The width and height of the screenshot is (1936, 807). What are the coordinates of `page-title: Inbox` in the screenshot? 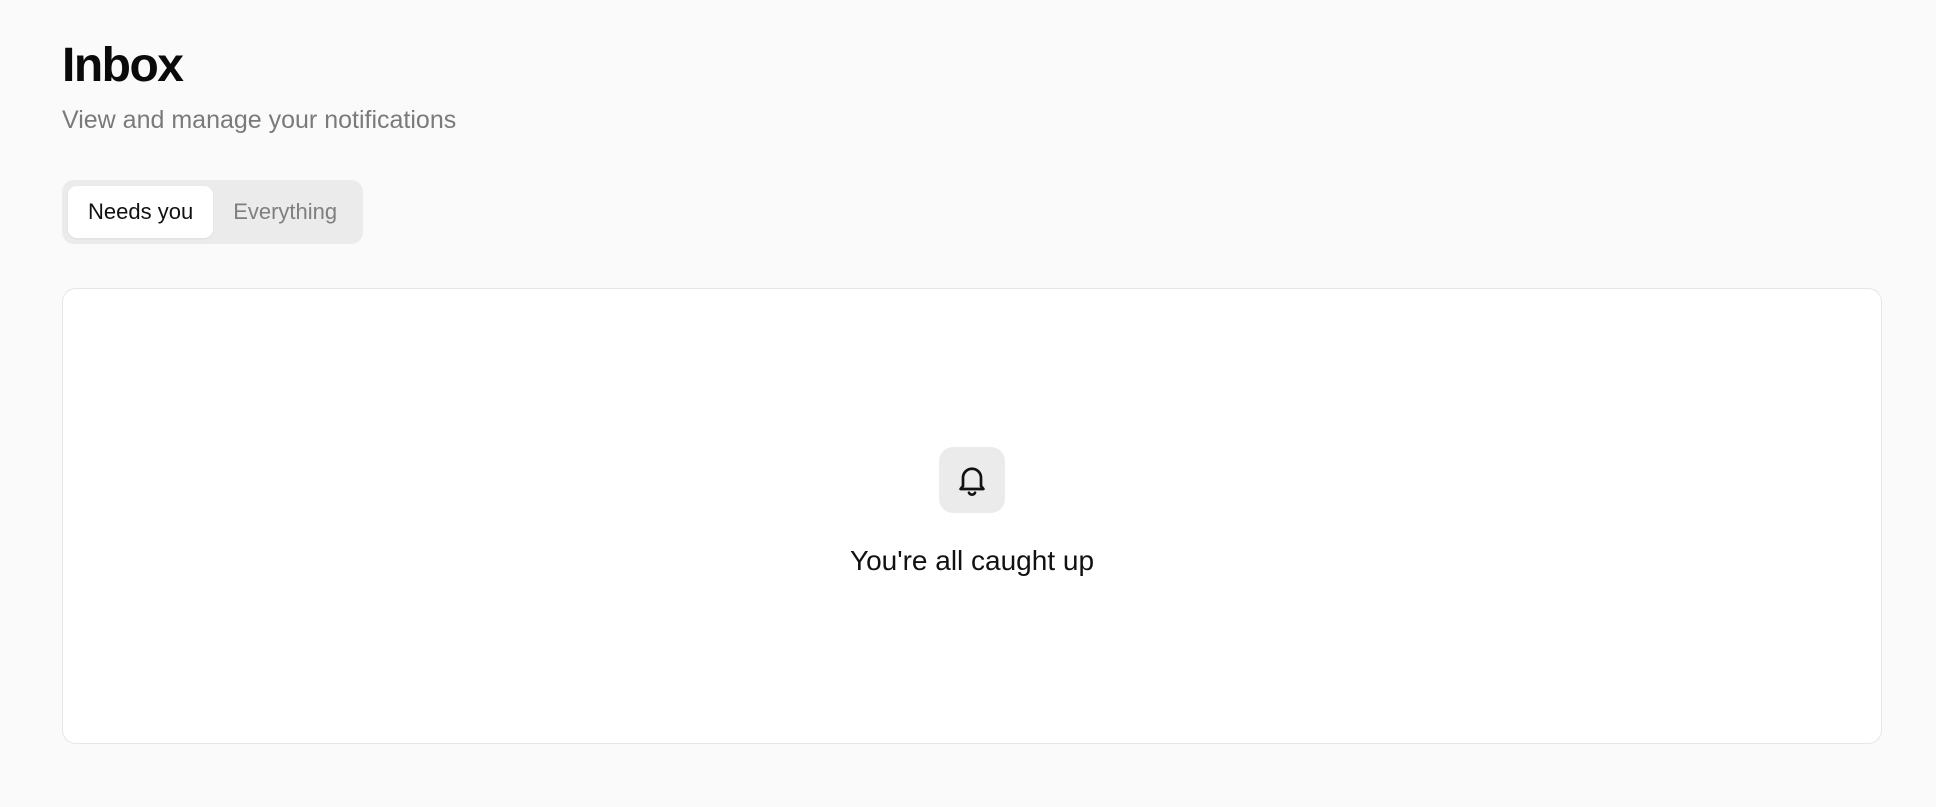 It's located at (123, 65).